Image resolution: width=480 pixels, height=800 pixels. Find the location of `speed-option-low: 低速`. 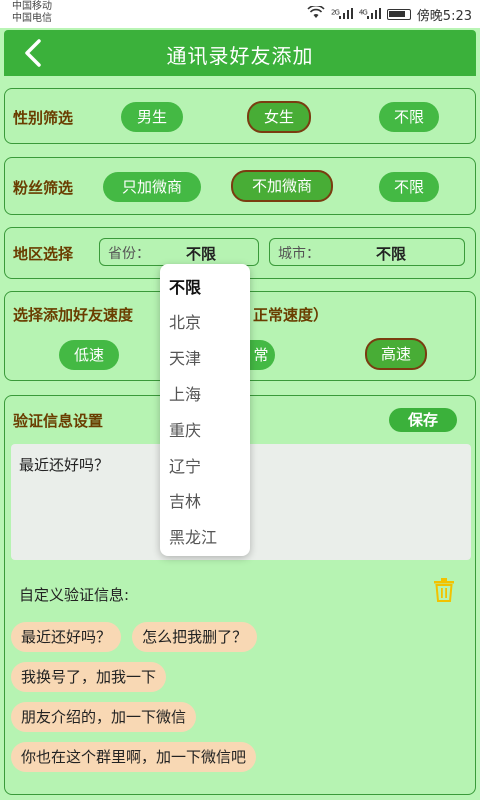

speed-option-low: 低速 is located at coordinates (89, 355).